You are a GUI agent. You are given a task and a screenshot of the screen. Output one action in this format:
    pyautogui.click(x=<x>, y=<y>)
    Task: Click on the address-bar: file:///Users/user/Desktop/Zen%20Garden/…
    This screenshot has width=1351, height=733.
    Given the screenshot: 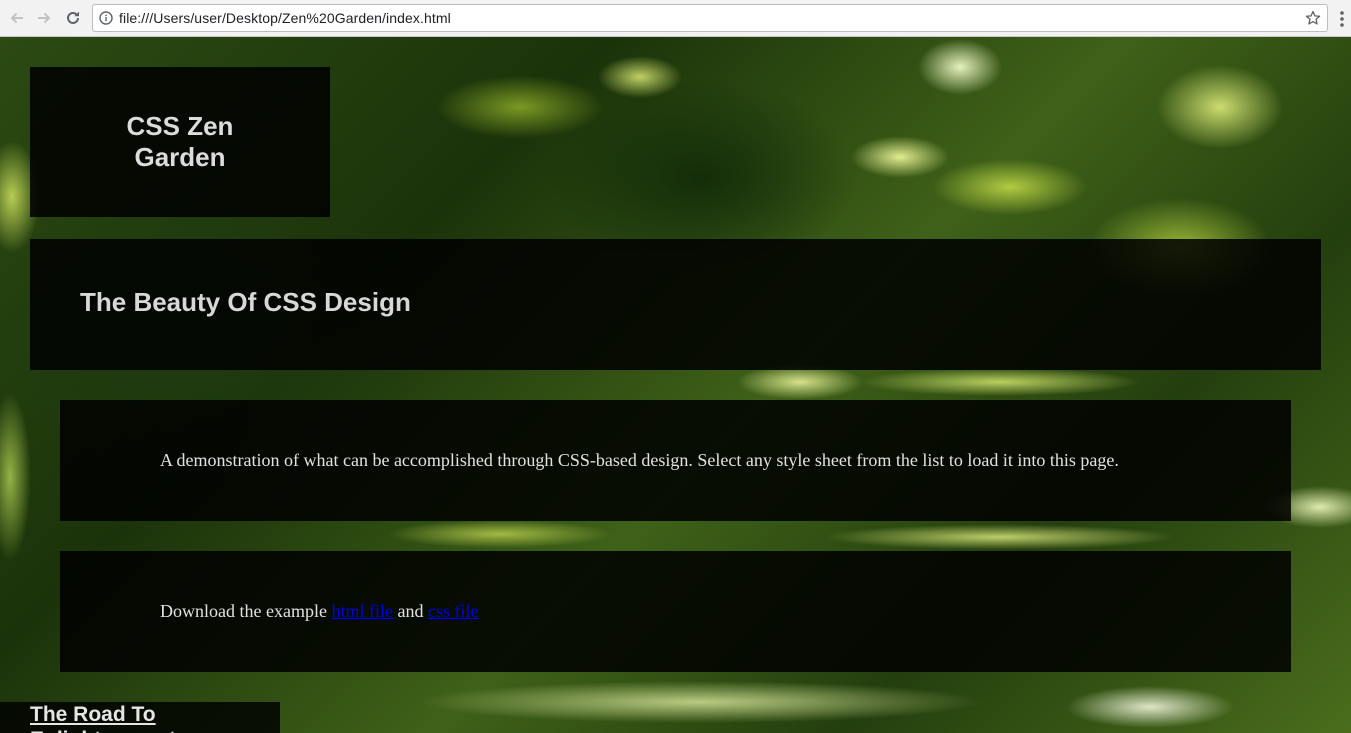 What is the action you would take?
    pyautogui.click(x=710, y=18)
    